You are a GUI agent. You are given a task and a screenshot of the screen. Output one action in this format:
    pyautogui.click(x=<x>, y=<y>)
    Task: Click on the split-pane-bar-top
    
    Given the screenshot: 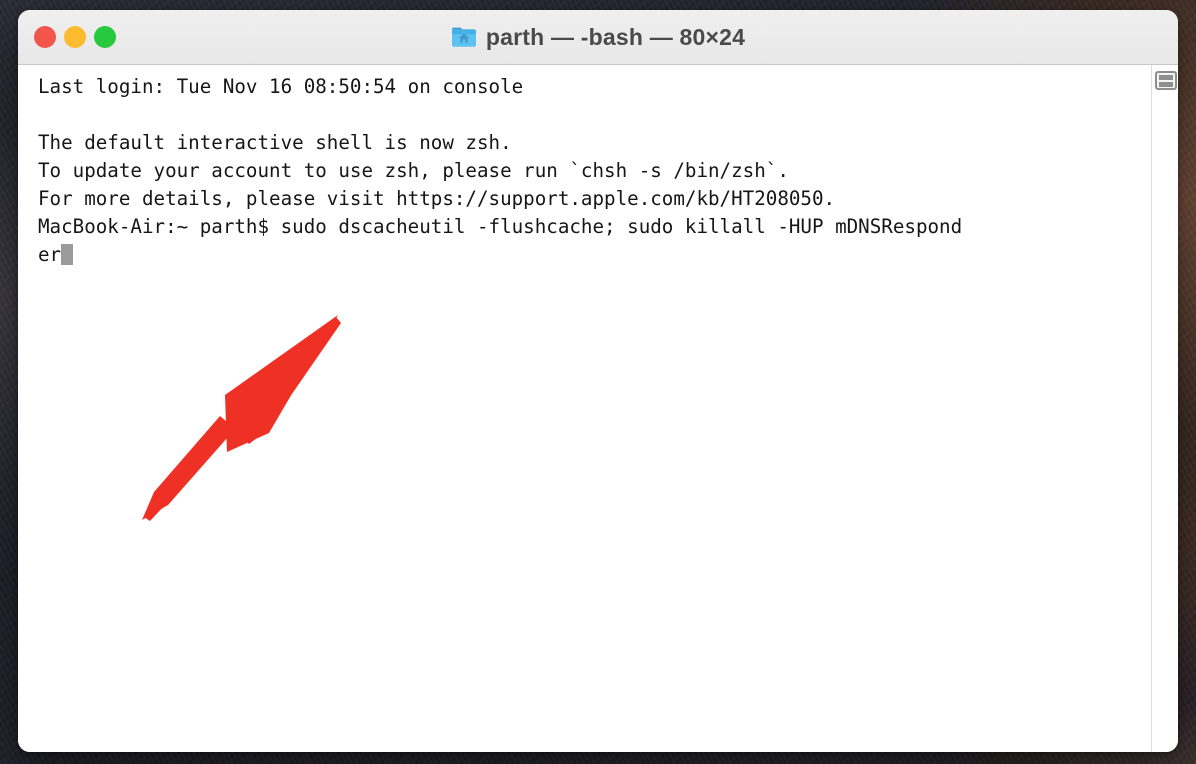 What is the action you would take?
    pyautogui.click(x=1166, y=77)
    